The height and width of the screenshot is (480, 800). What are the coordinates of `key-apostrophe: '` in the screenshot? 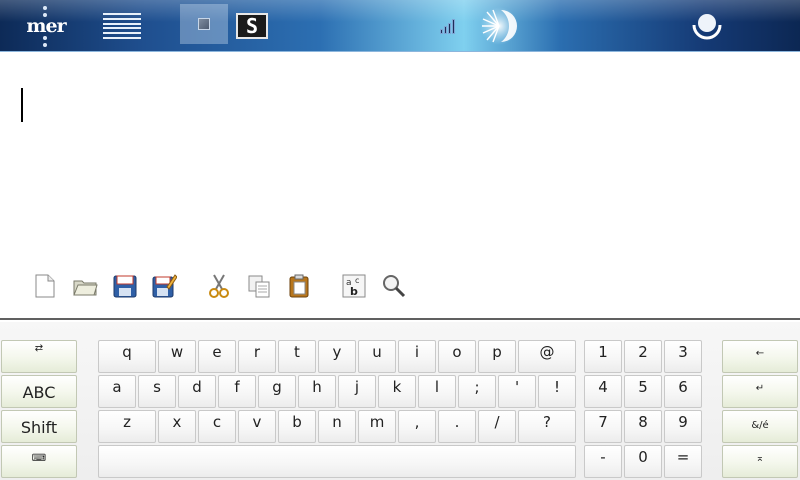 It's located at (517, 391).